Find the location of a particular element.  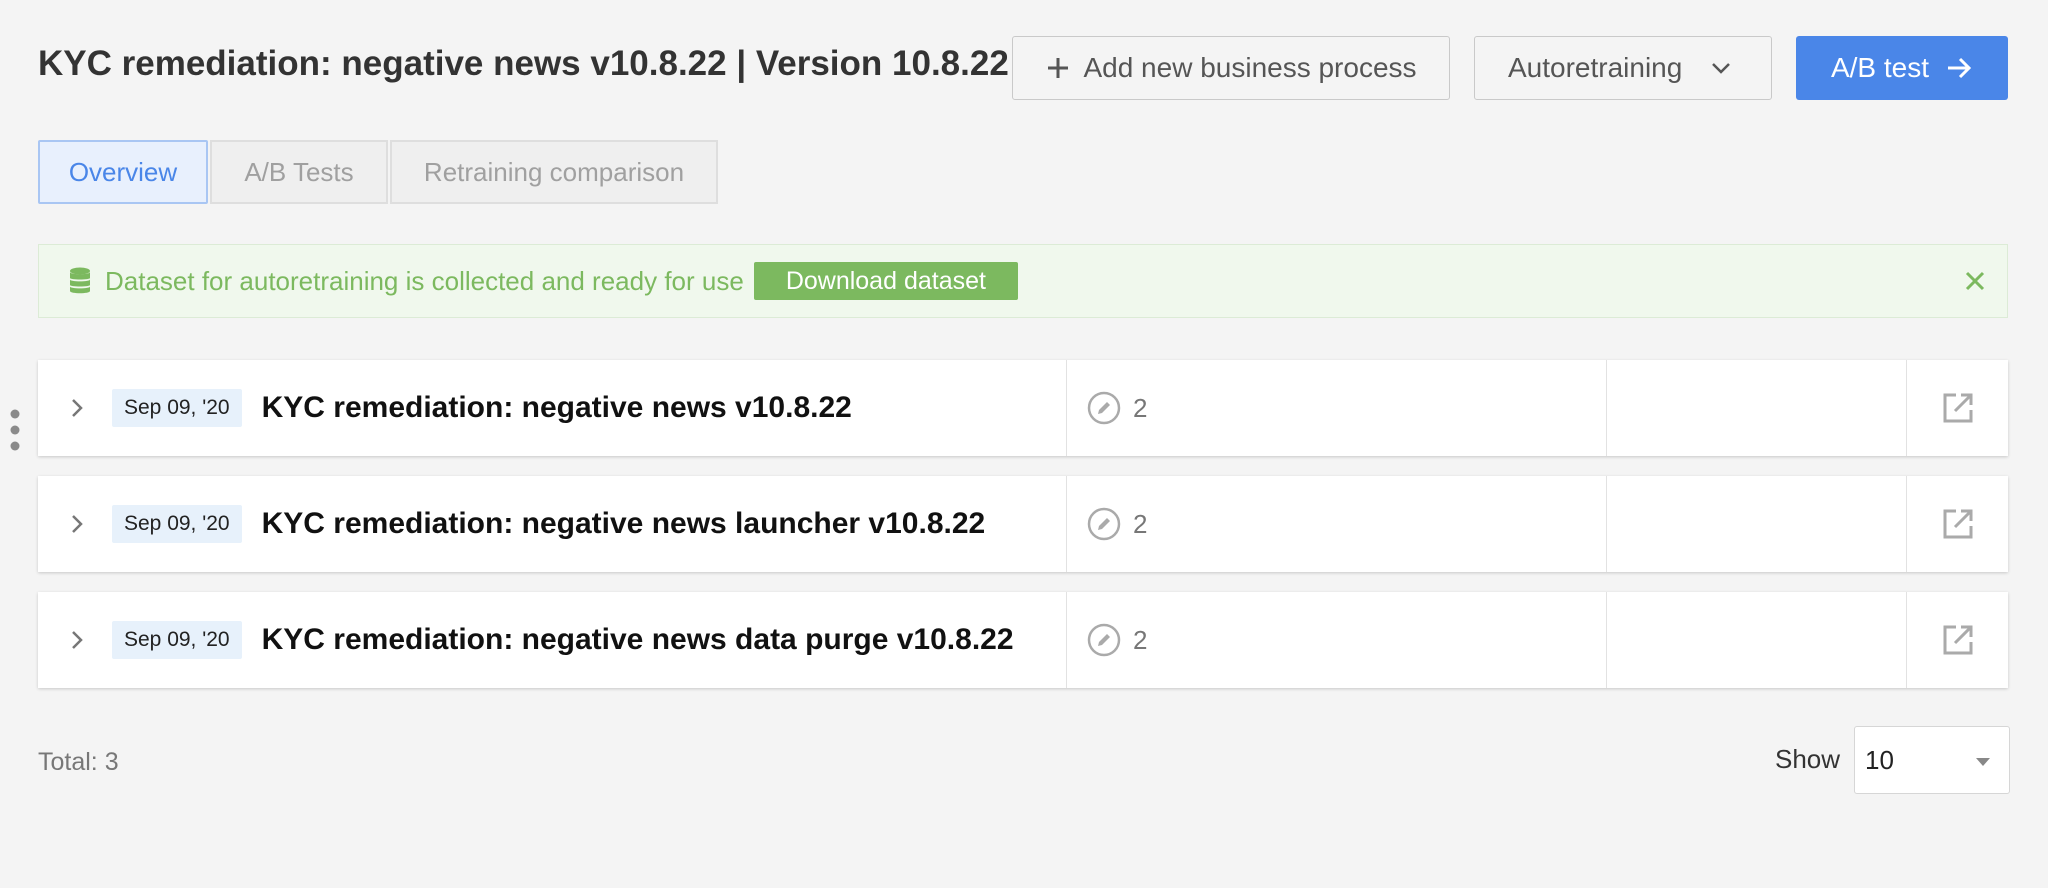

chevron-down-icon is located at coordinates (1721, 68).